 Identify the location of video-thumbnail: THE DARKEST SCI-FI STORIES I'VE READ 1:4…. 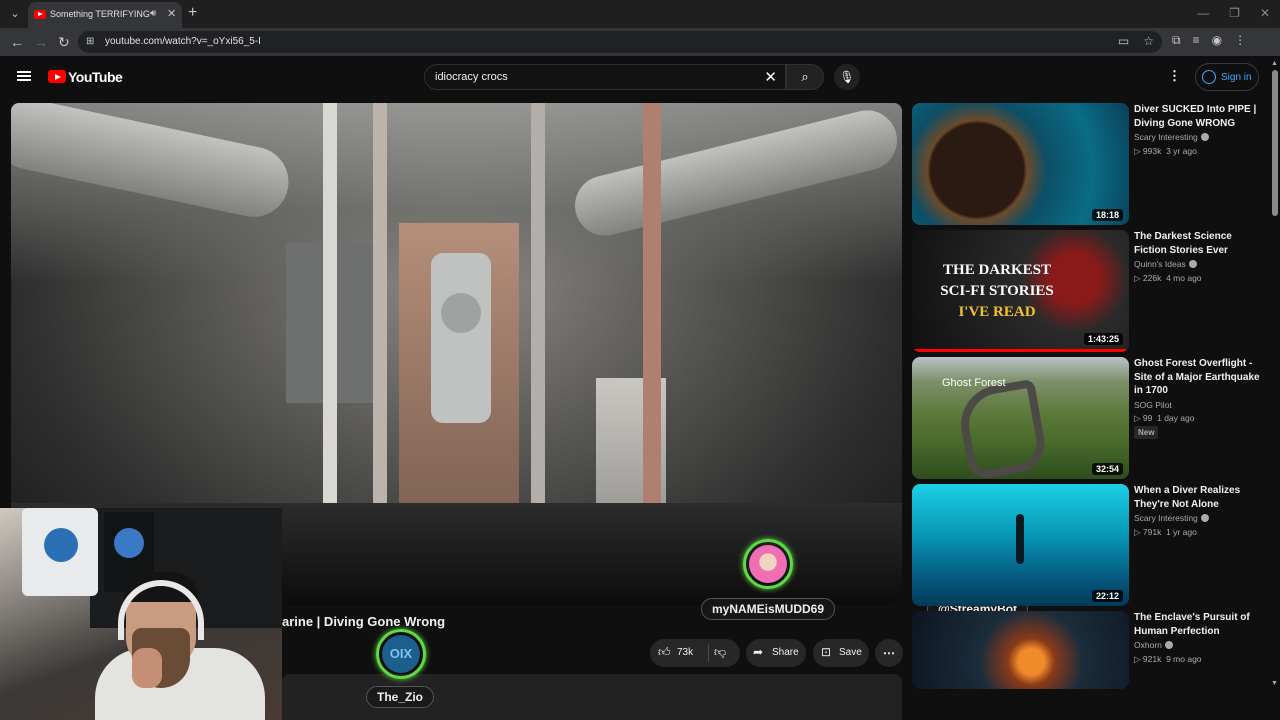
(1020, 291).